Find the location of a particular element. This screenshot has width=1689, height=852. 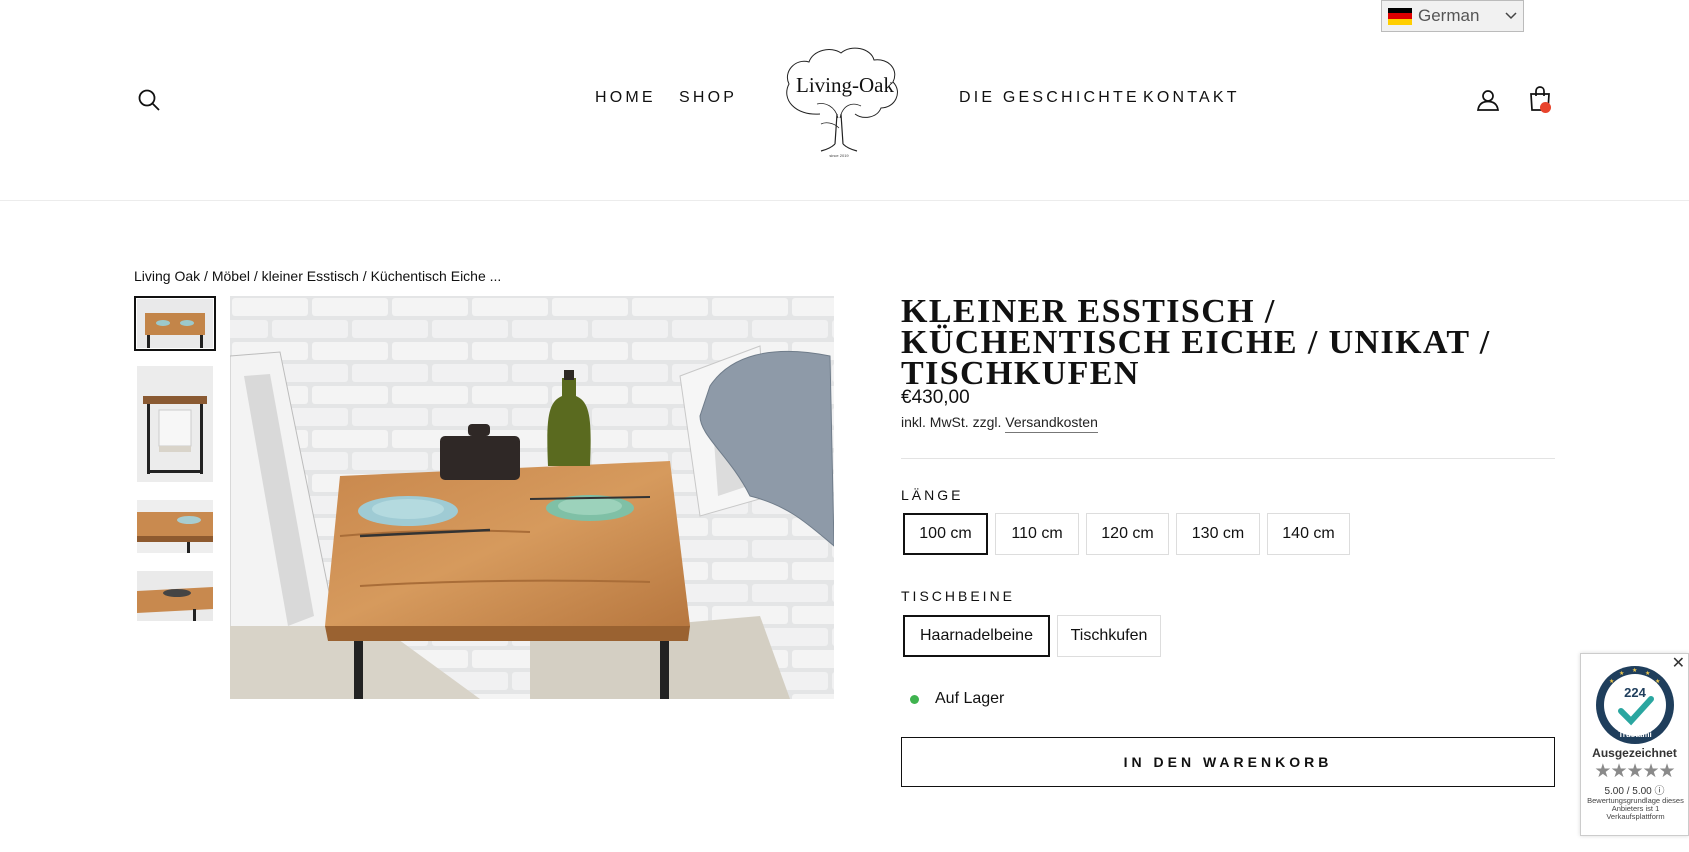

logo-text: Living-Oak is located at coordinates (845, 85).